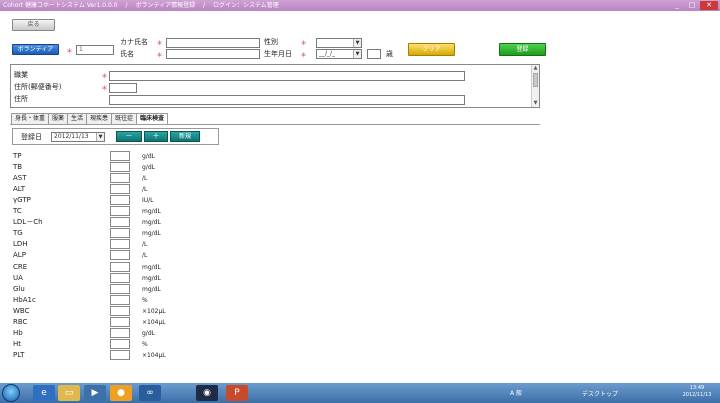  I want to click on lab-row: RBC ×104μL, so click(100, 322).